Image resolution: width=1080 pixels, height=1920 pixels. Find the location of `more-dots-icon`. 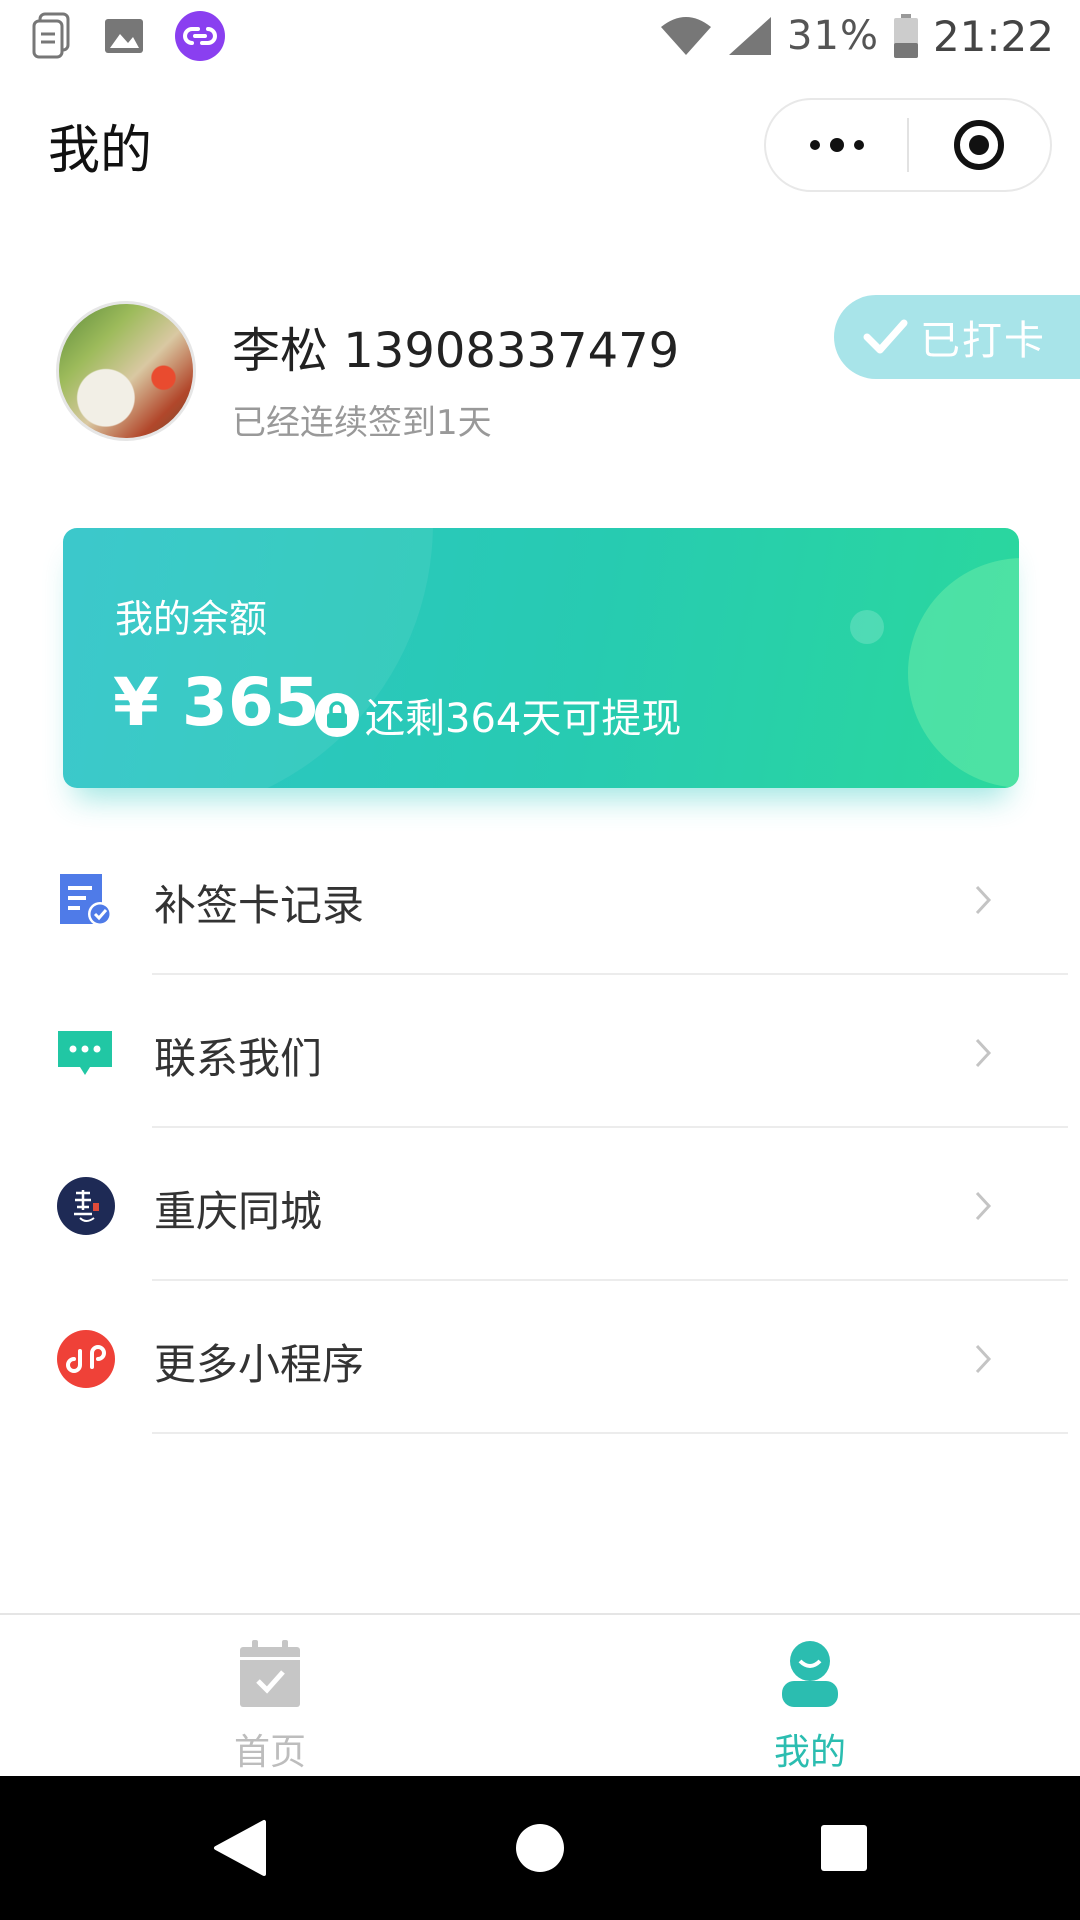

more-dots-icon is located at coordinates (836, 145).